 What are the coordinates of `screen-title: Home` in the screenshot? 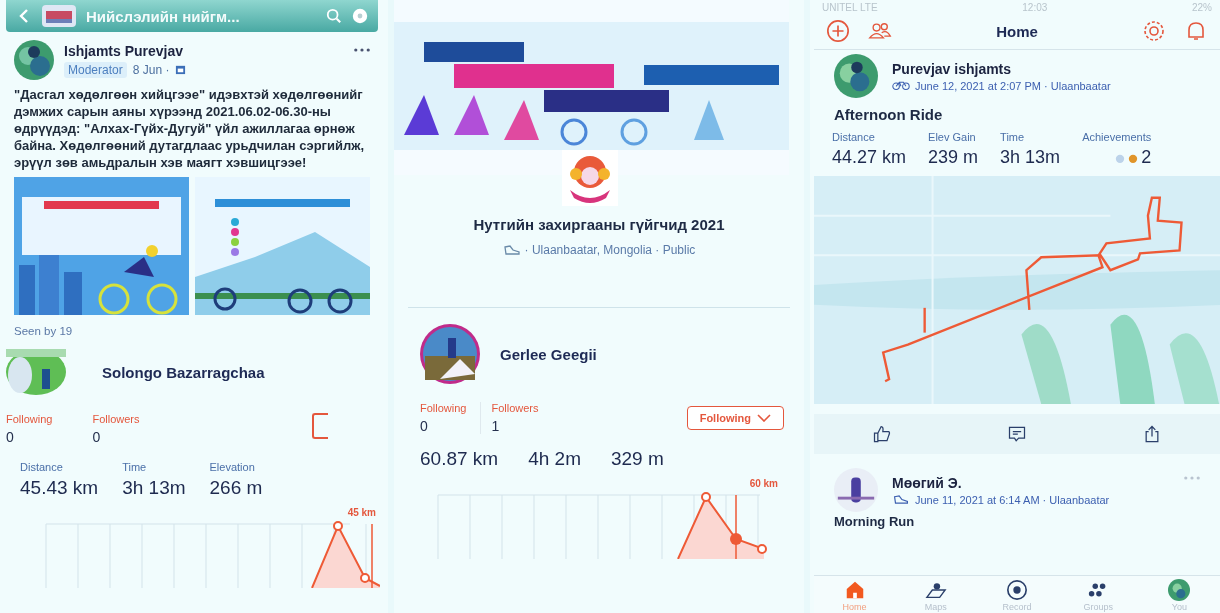 It's located at (1017, 31).